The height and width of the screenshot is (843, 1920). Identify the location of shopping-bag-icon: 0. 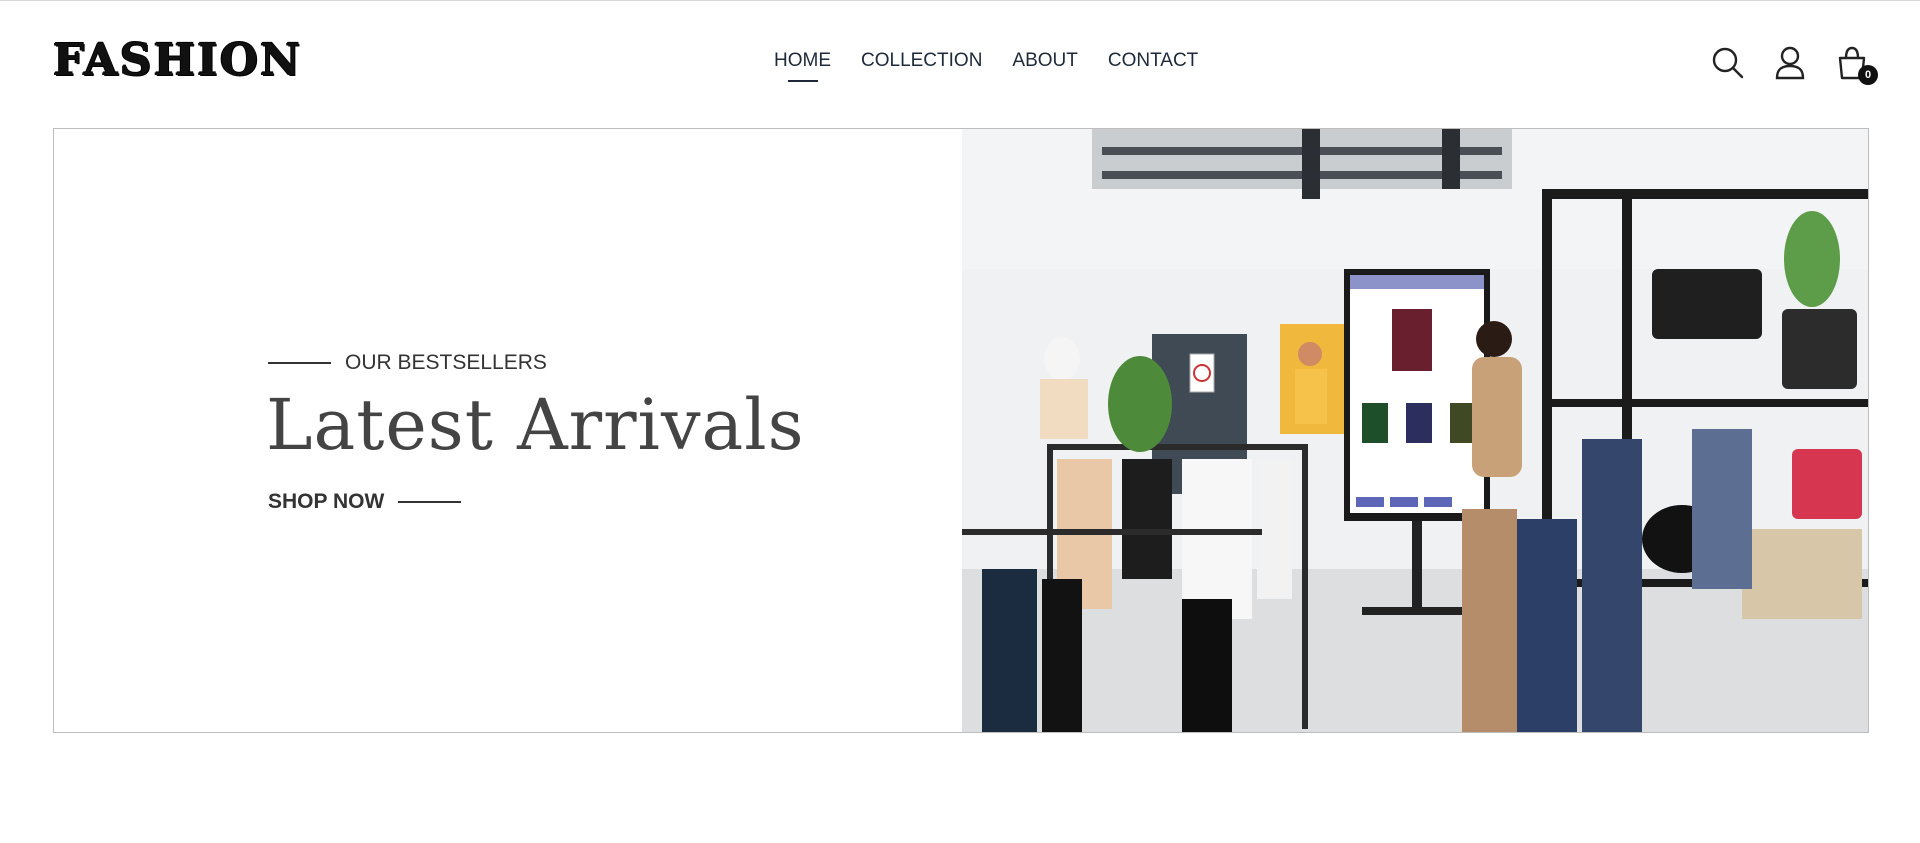
(1856, 65).